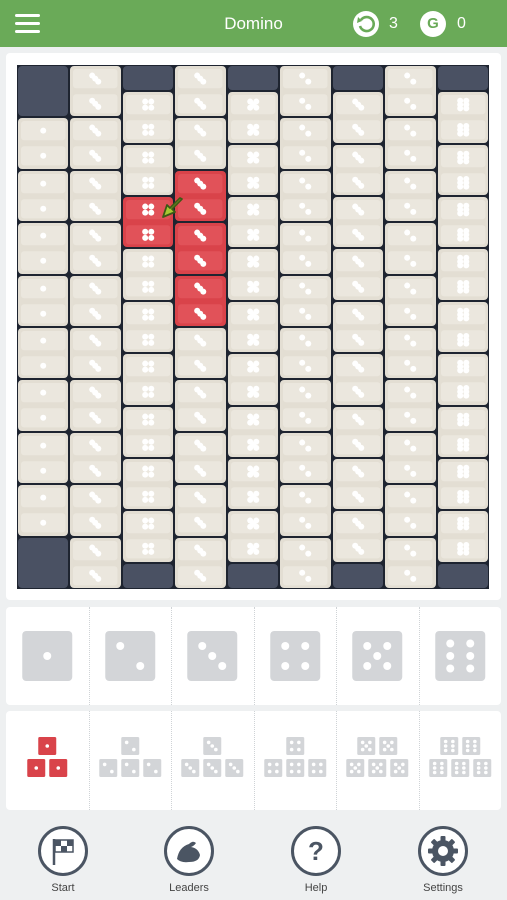  I want to click on undo-icon, so click(366, 24).